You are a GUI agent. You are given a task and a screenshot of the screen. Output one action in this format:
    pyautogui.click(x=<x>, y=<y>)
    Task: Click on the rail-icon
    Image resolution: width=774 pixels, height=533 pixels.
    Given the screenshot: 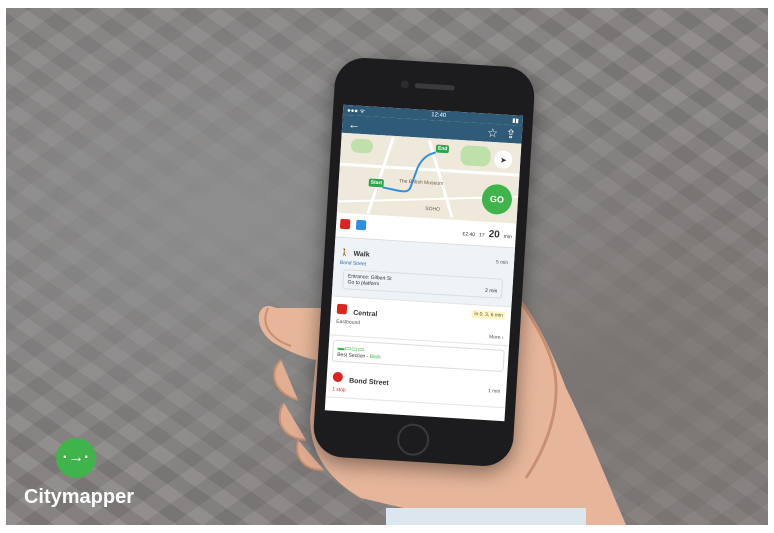 What is the action you would take?
    pyautogui.click(x=361, y=225)
    